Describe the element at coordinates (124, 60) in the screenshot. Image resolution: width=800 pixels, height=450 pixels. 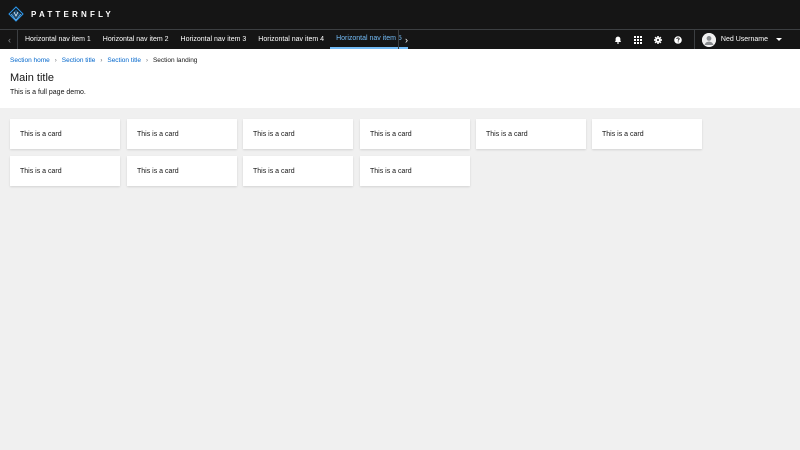
I see `breadcrumb-link-section-title-2: Section title` at that location.